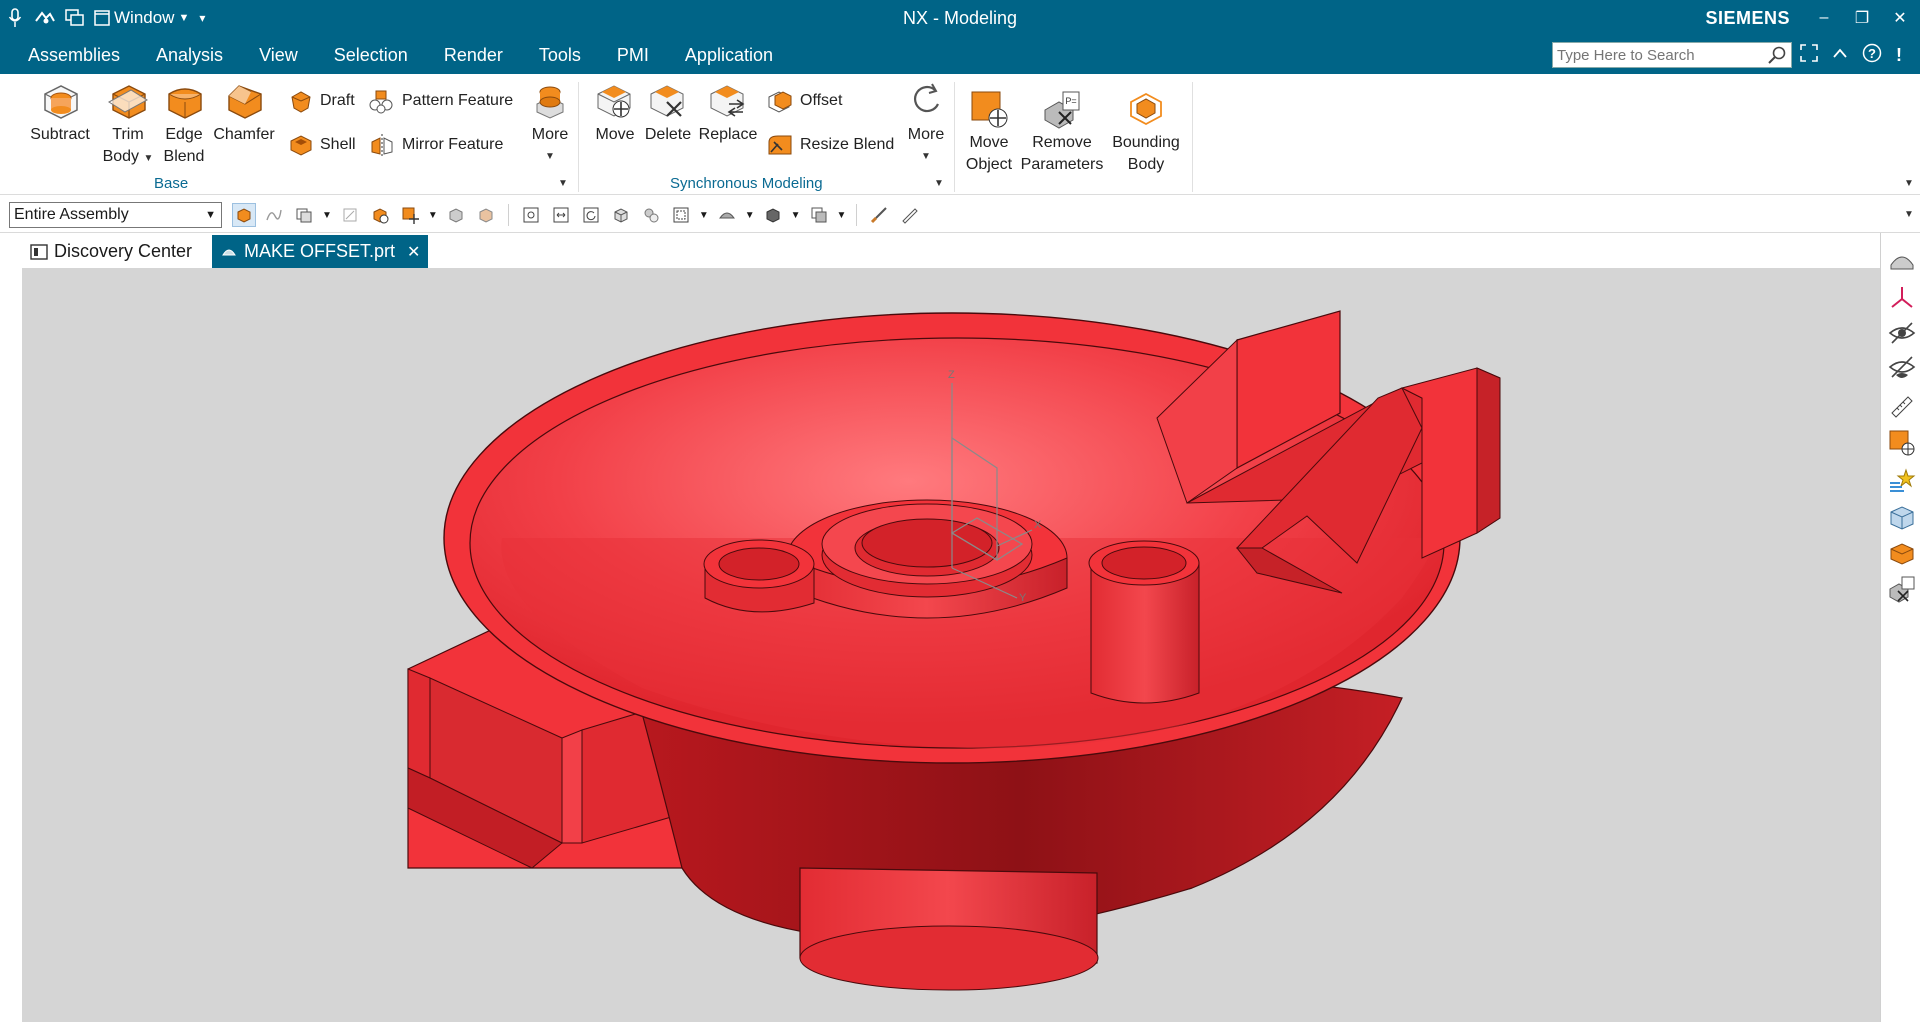 This screenshot has height=1022, width=1920. What do you see at coordinates (1146, 132) in the screenshot?
I see `bounding-body-button: Bounding Body` at bounding box center [1146, 132].